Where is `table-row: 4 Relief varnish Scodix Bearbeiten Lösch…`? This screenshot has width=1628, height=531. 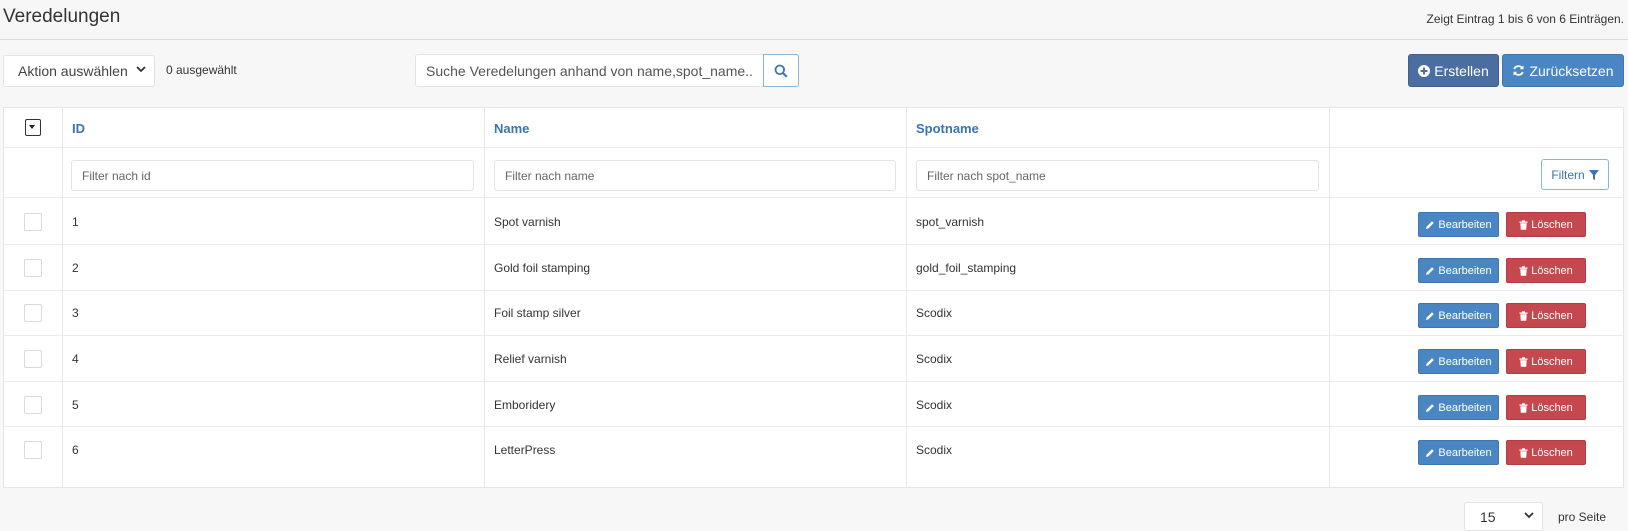 table-row: 4 Relief varnish Scodix Bearbeiten Lösch… is located at coordinates (814, 359).